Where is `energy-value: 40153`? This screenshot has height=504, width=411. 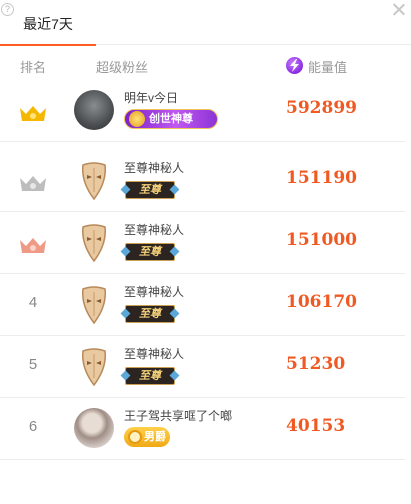
energy-value: 40153 is located at coordinates (316, 426).